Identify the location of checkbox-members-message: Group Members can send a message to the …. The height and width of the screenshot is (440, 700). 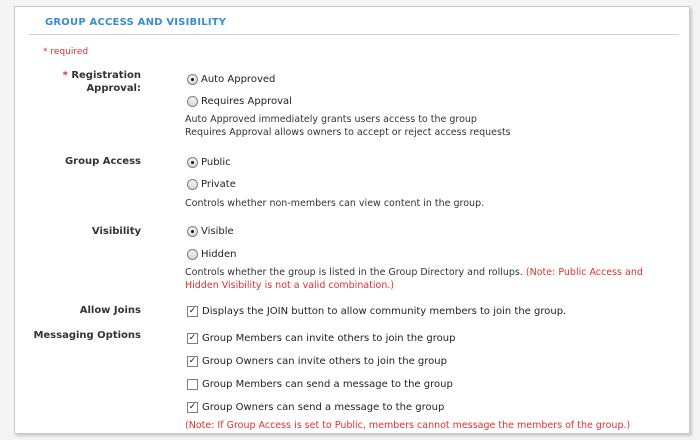
(320, 384).